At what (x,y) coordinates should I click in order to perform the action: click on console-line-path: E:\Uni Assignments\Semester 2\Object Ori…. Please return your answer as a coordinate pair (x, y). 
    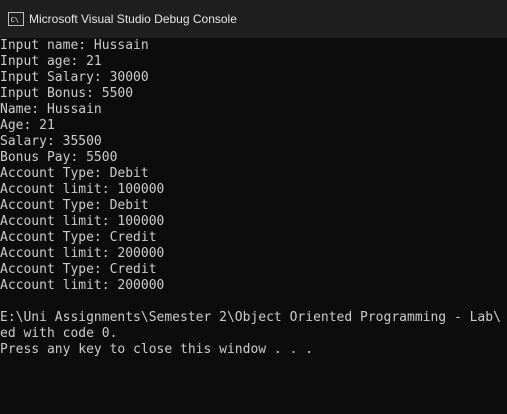
    Looking at the image, I should click on (250, 317).